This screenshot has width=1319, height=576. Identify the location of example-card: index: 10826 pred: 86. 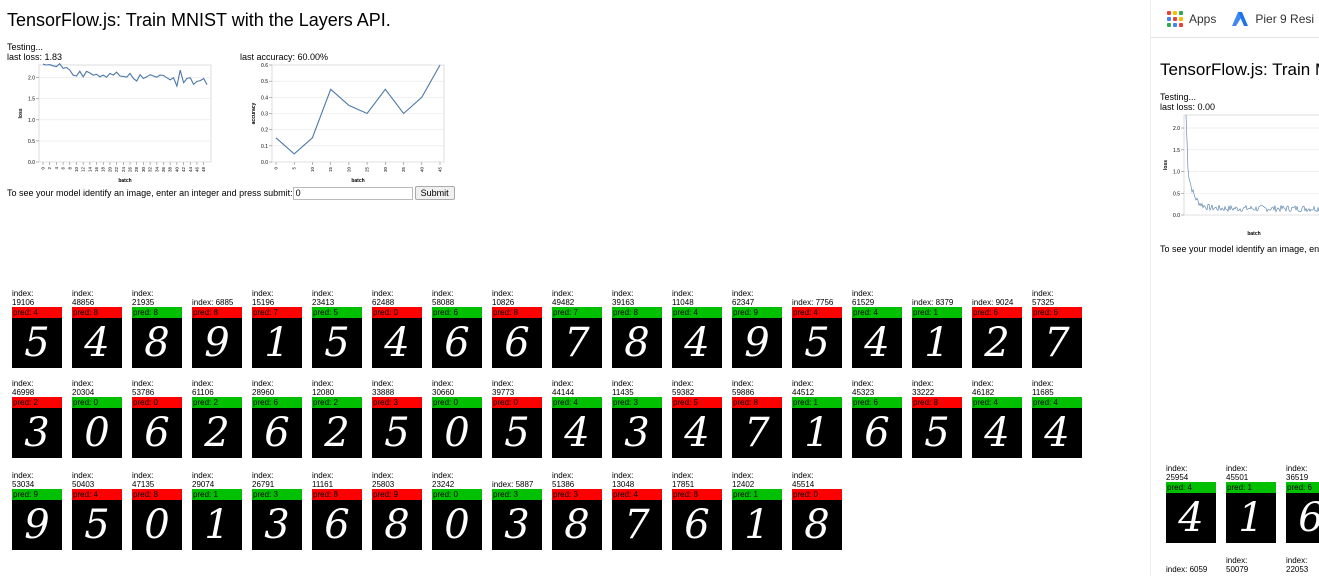
(517, 327).